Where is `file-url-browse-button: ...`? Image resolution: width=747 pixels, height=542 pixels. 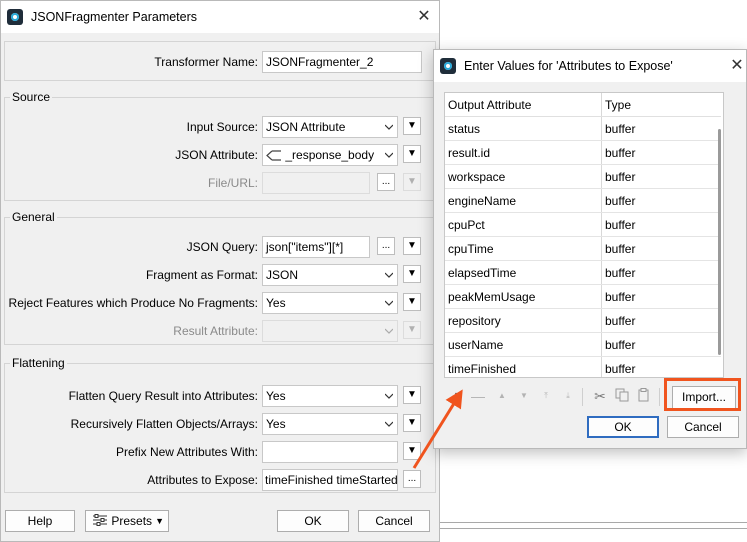 file-url-browse-button: ... is located at coordinates (386, 182).